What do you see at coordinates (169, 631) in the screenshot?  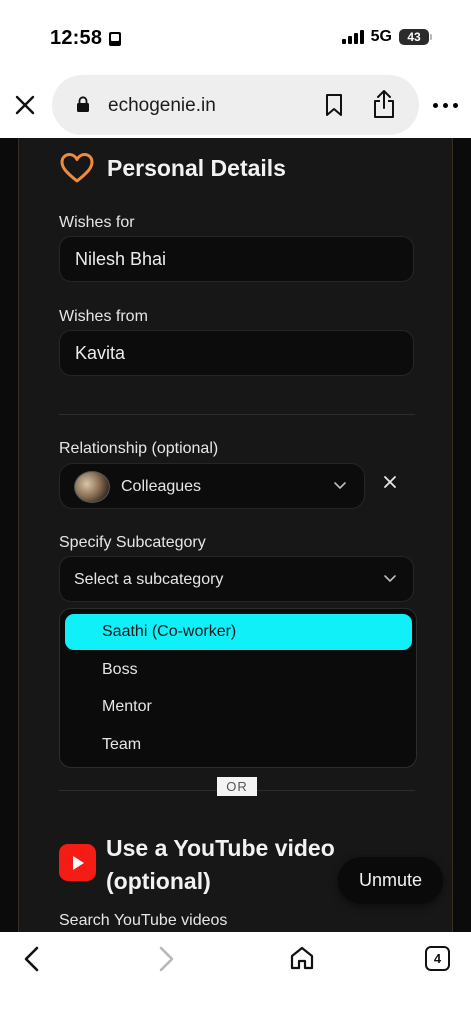 I see `option-label: Saathi (Co-worker)` at bounding box center [169, 631].